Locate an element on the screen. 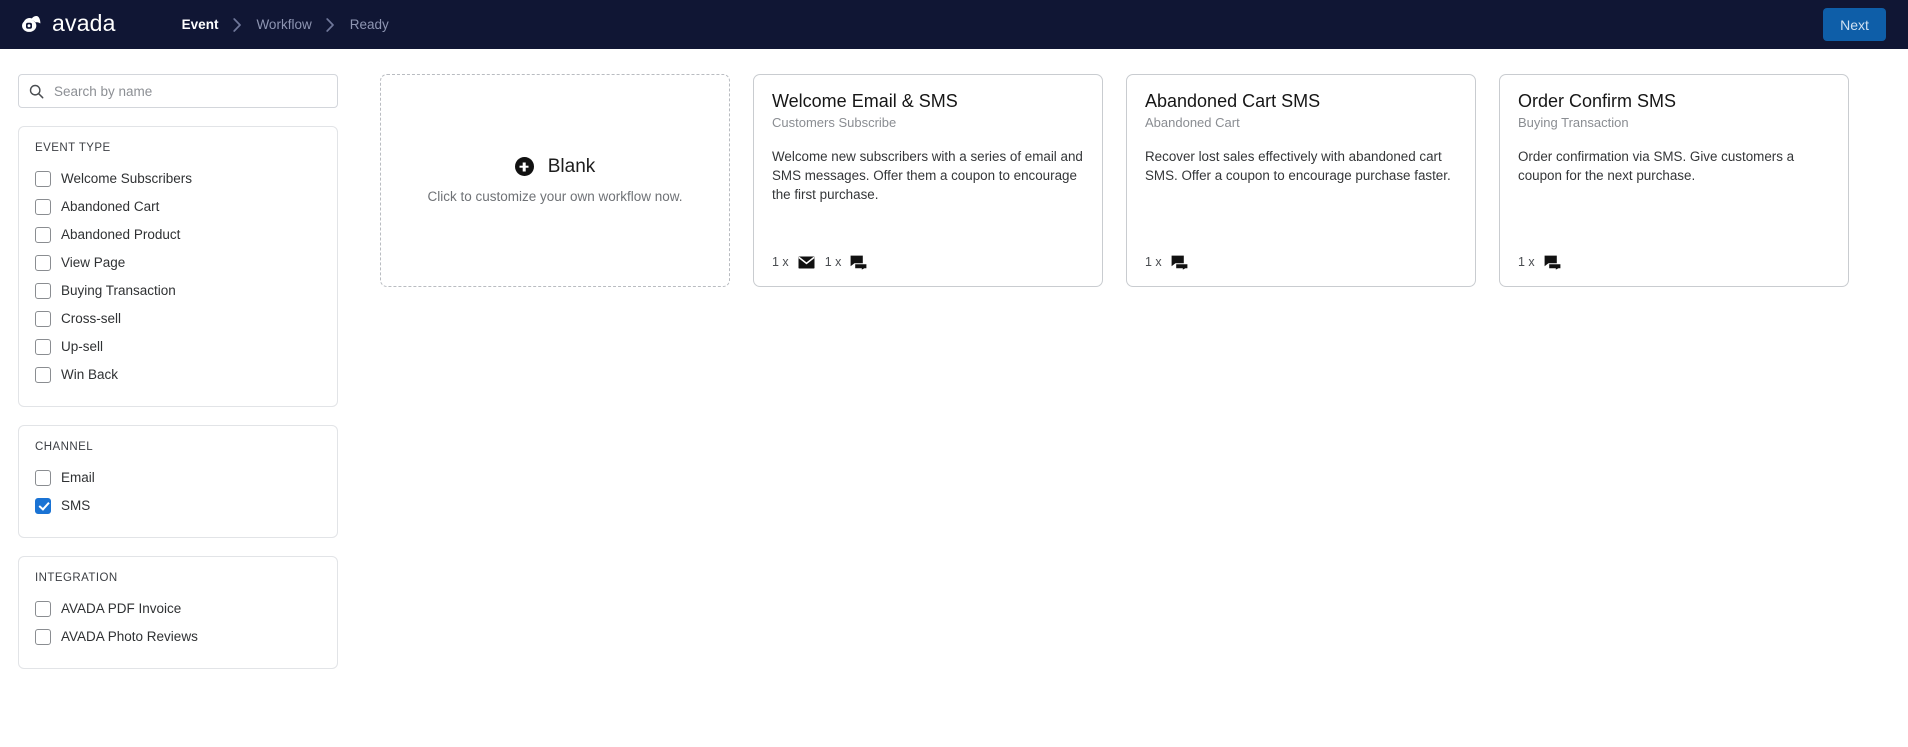 Image resolution: width=1908 pixels, height=747 pixels. card-title: Abandoned Cart SMS is located at coordinates (1233, 101).